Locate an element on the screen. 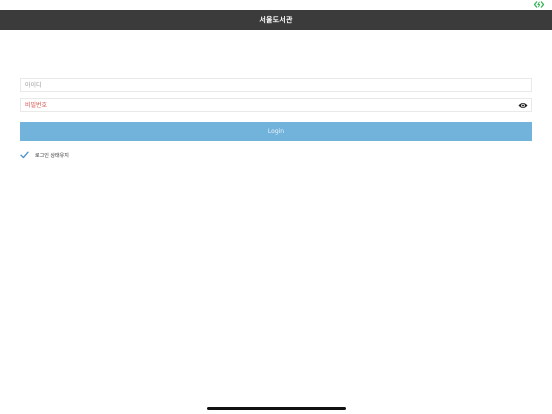 The image size is (552, 414). keep-login-checkbox is located at coordinates (24, 155).